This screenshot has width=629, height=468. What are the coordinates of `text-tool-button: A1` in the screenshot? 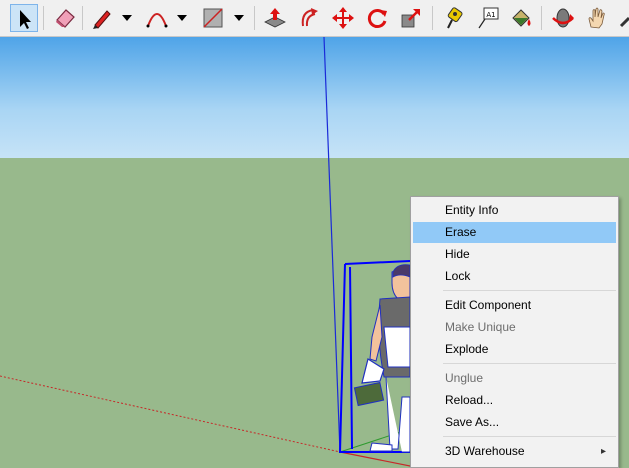 It's located at (488, 18).